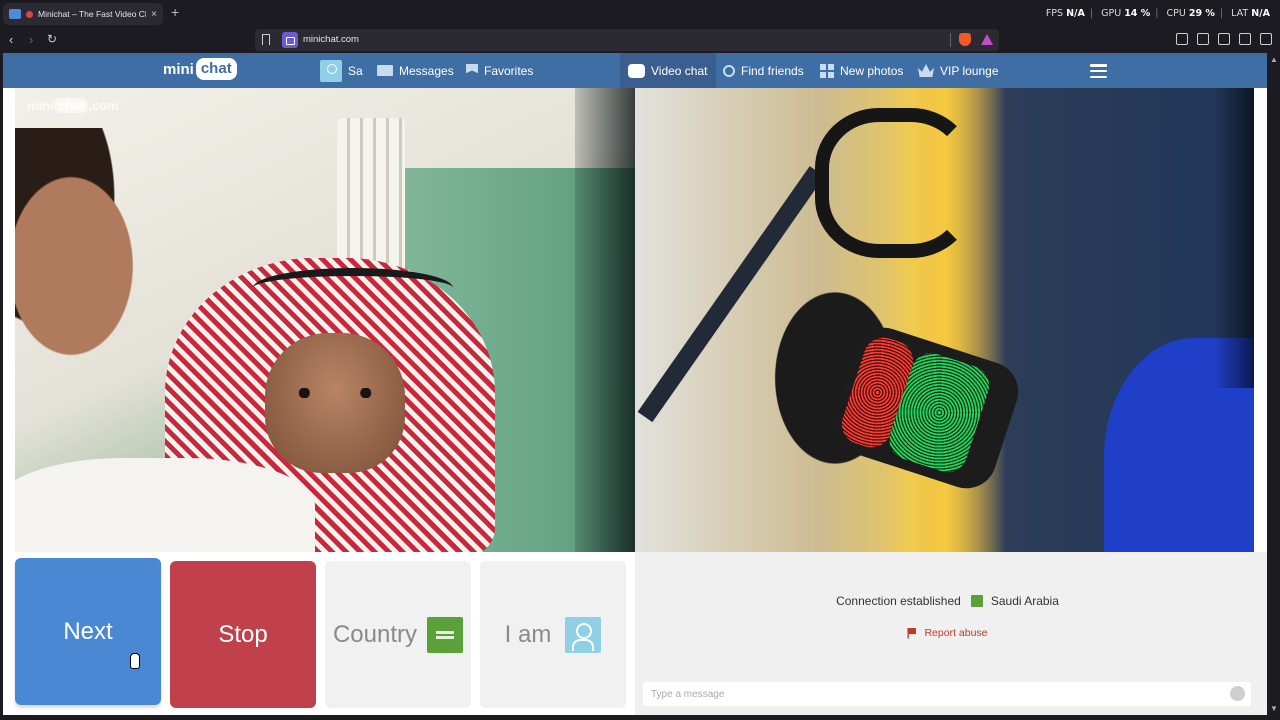 The width and height of the screenshot is (1280, 720). Describe the element at coordinates (135, 661) in the screenshot. I see `mouse-cursor-icon` at that location.